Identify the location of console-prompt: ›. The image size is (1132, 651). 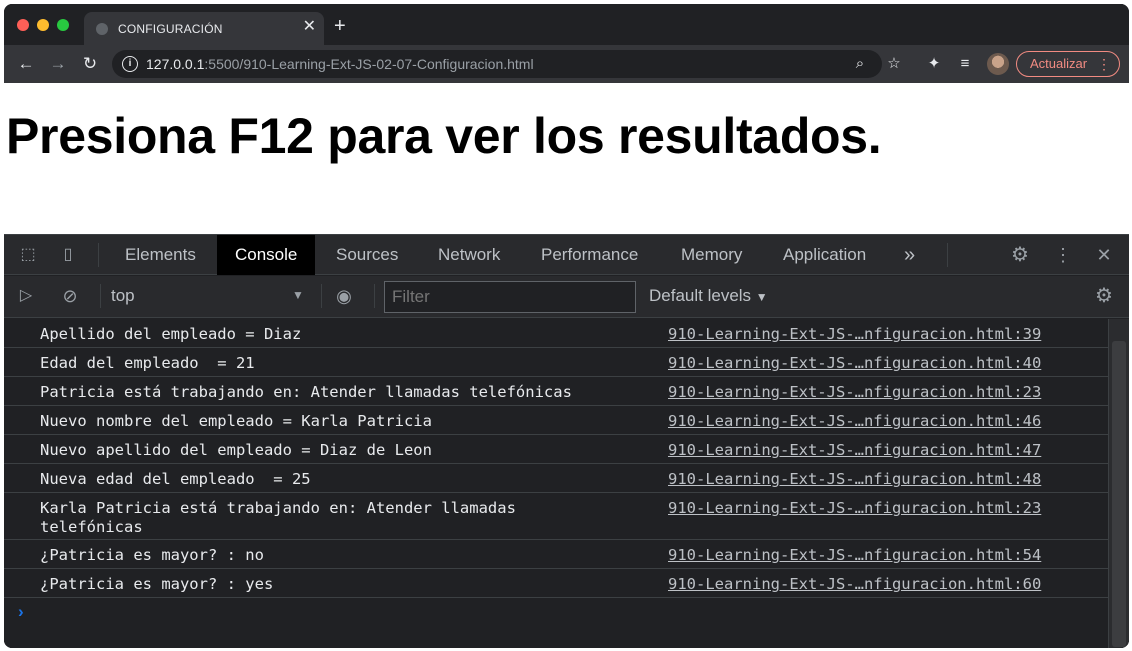
(556, 612).